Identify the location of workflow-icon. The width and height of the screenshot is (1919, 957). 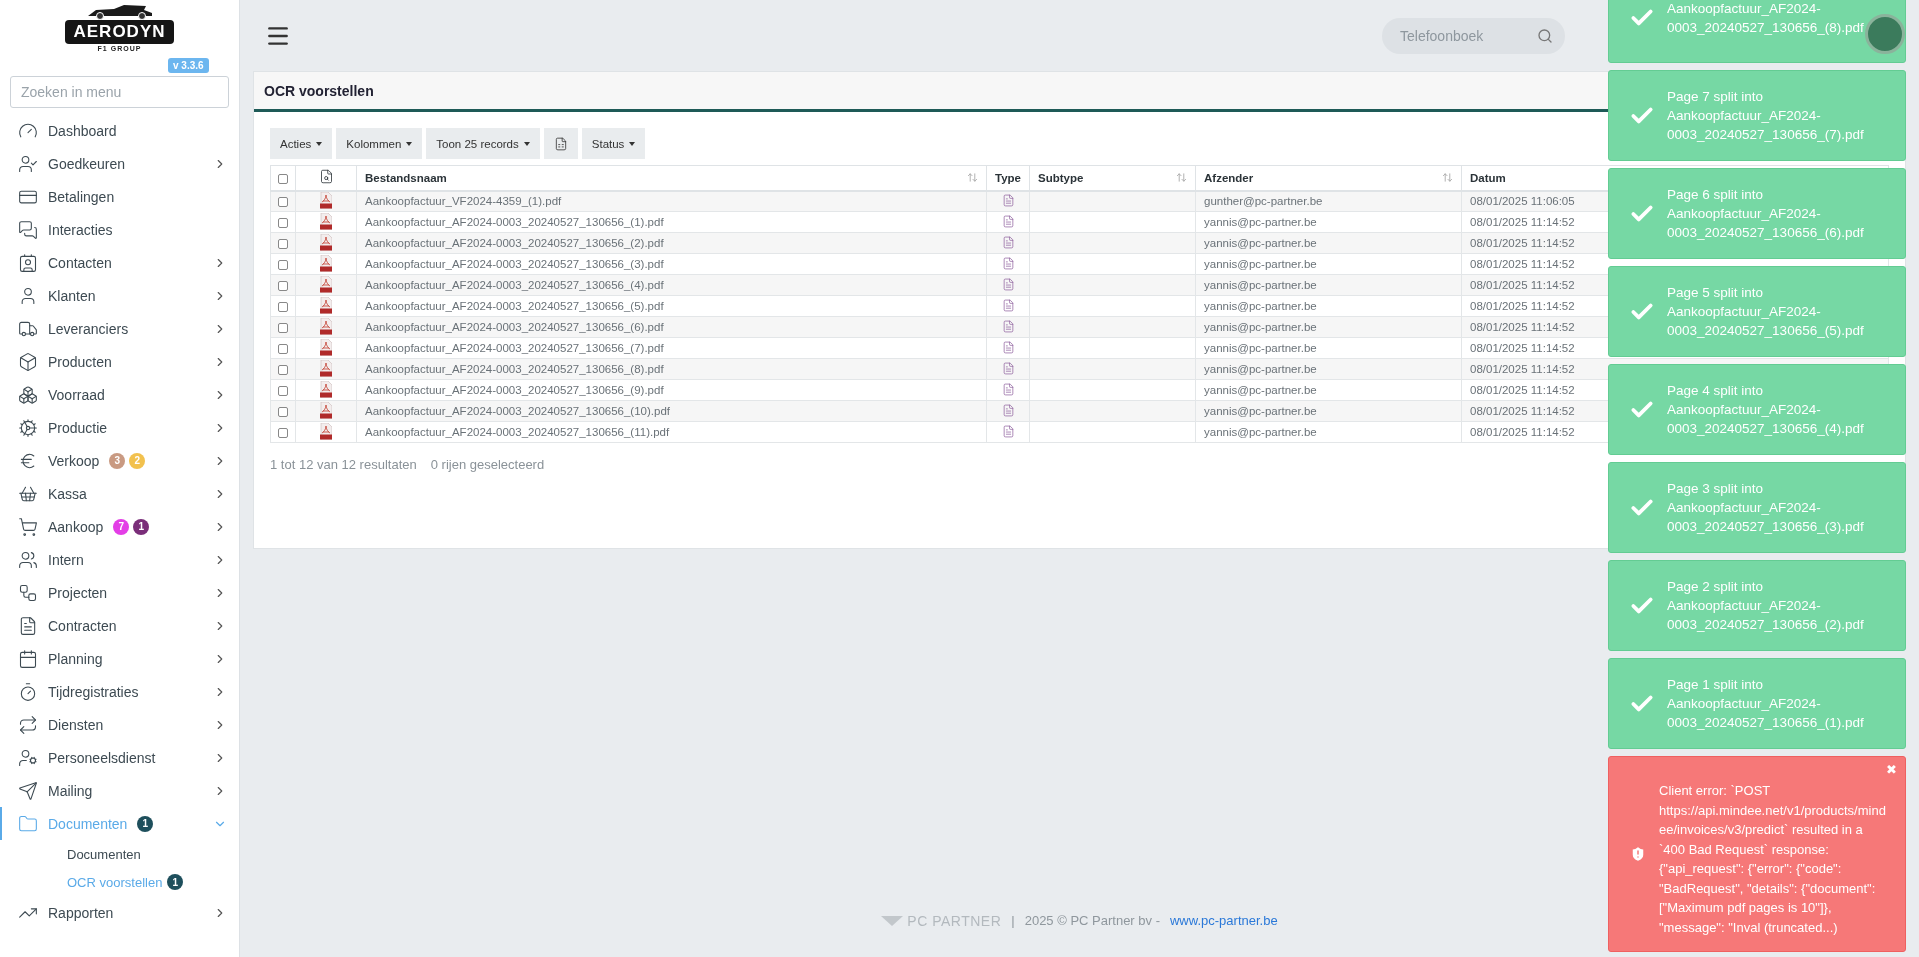
(28, 592).